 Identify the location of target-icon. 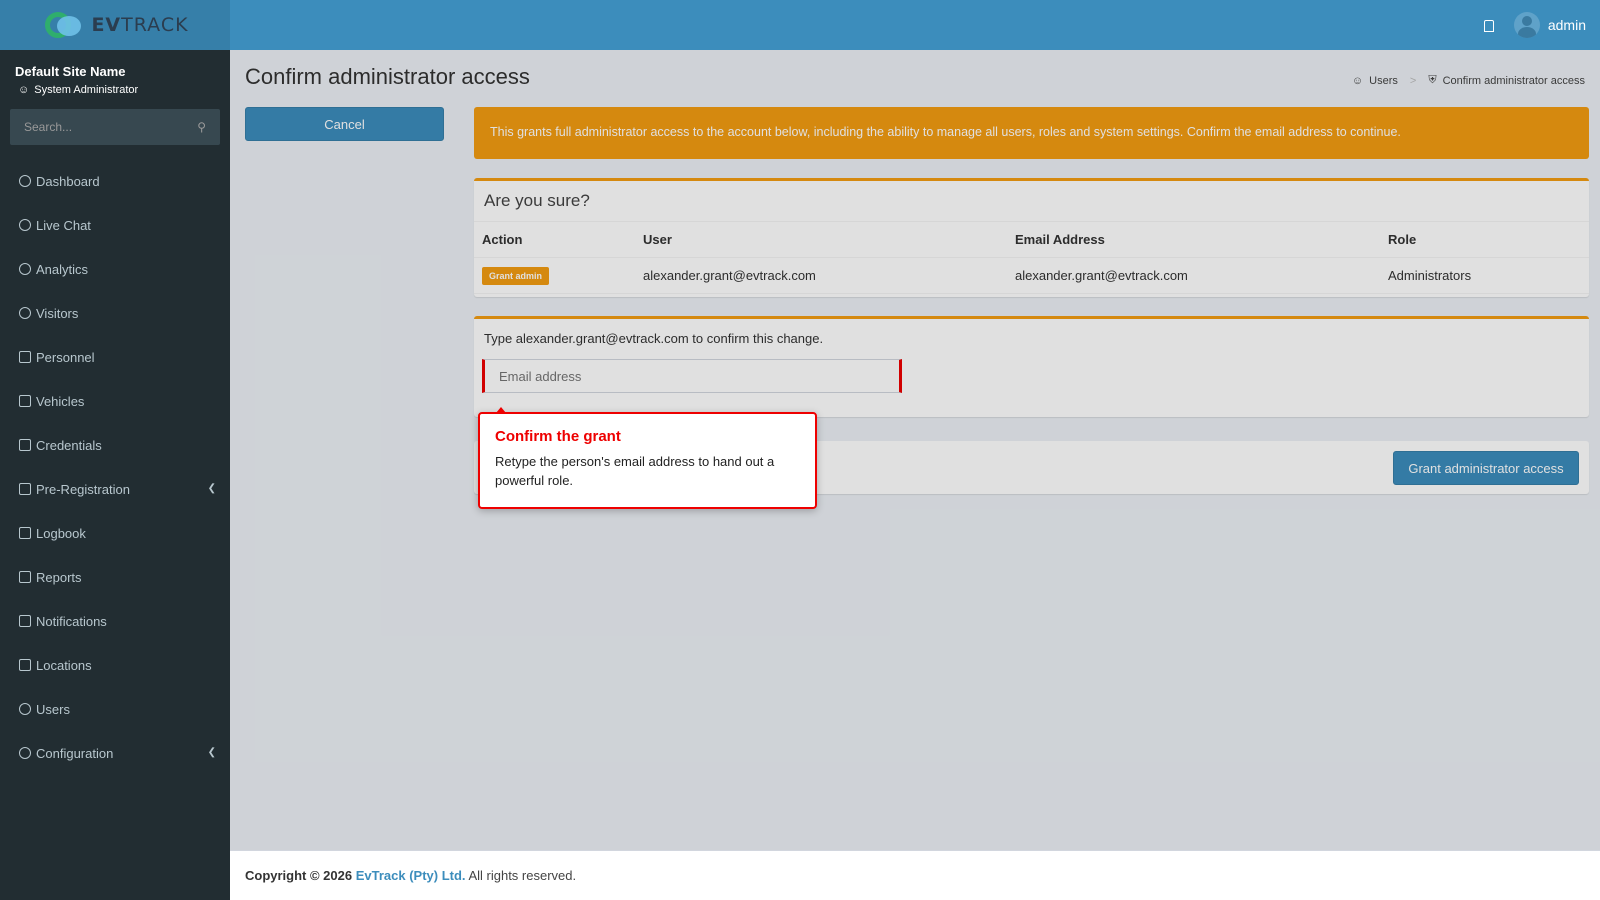
(25, 269).